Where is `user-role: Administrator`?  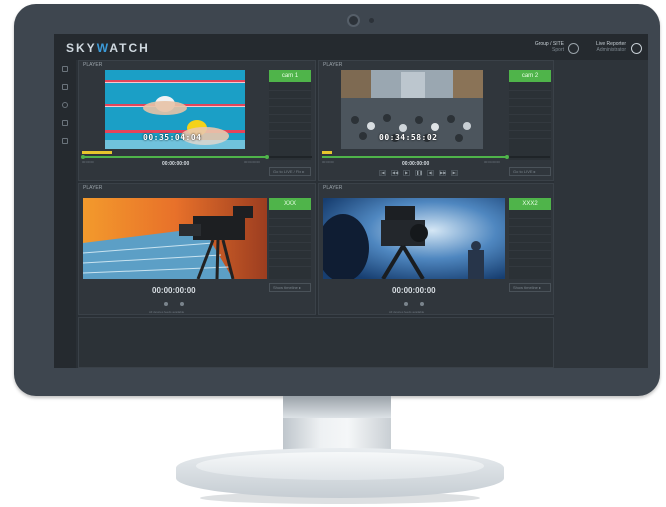 user-role: Administrator is located at coordinates (611, 50).